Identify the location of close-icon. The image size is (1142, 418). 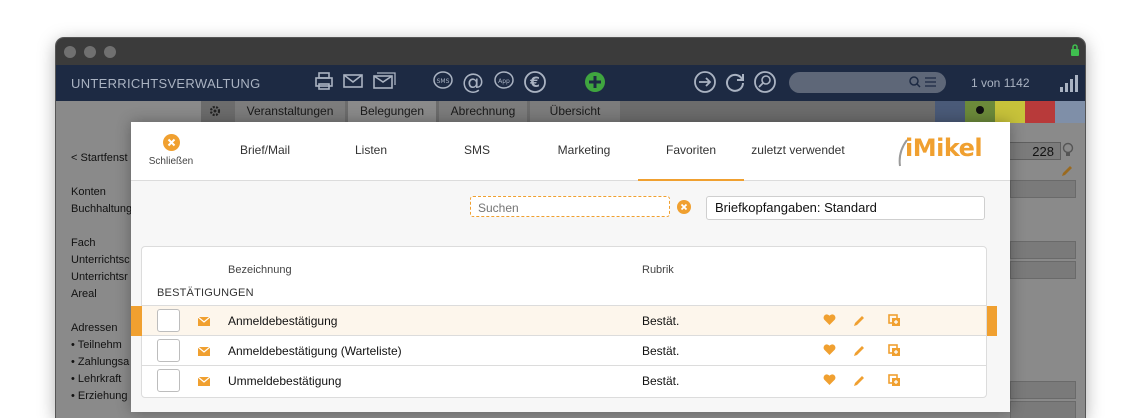
(171, 142).